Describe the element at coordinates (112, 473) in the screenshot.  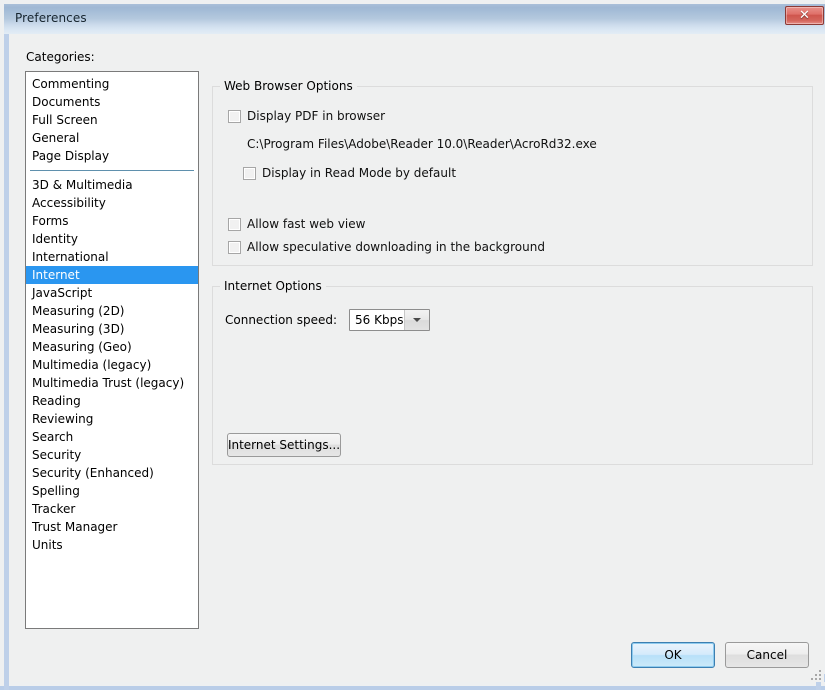
I see `sidebar-item-security-enhanced: Security (Enhanced)` at that location.